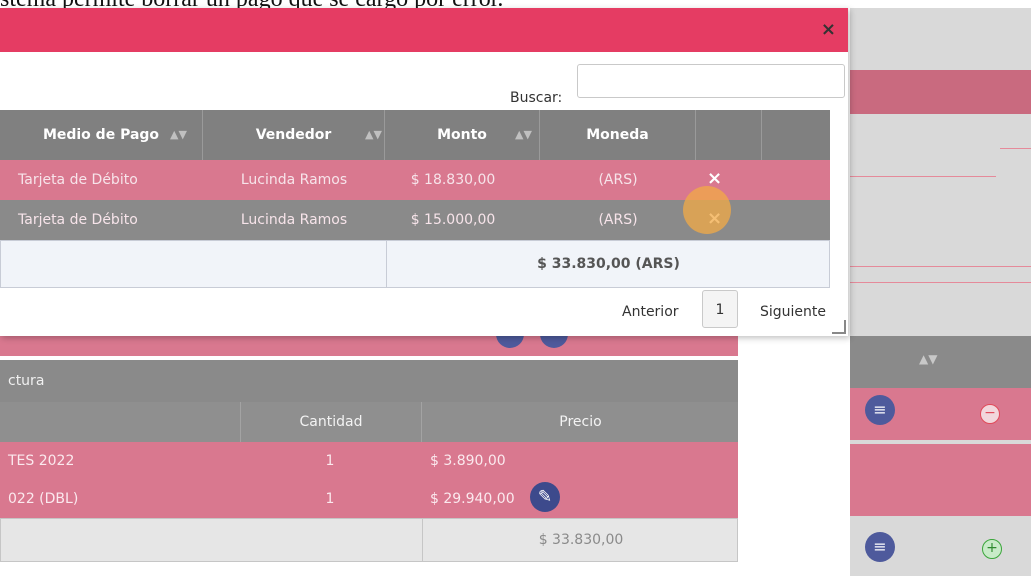 This screenshot has width=1031, height=576. What do you see at coordinates (720, 309) in the screenshot?
I see `pager-page-1: 1` at bounding box center [720, 309].